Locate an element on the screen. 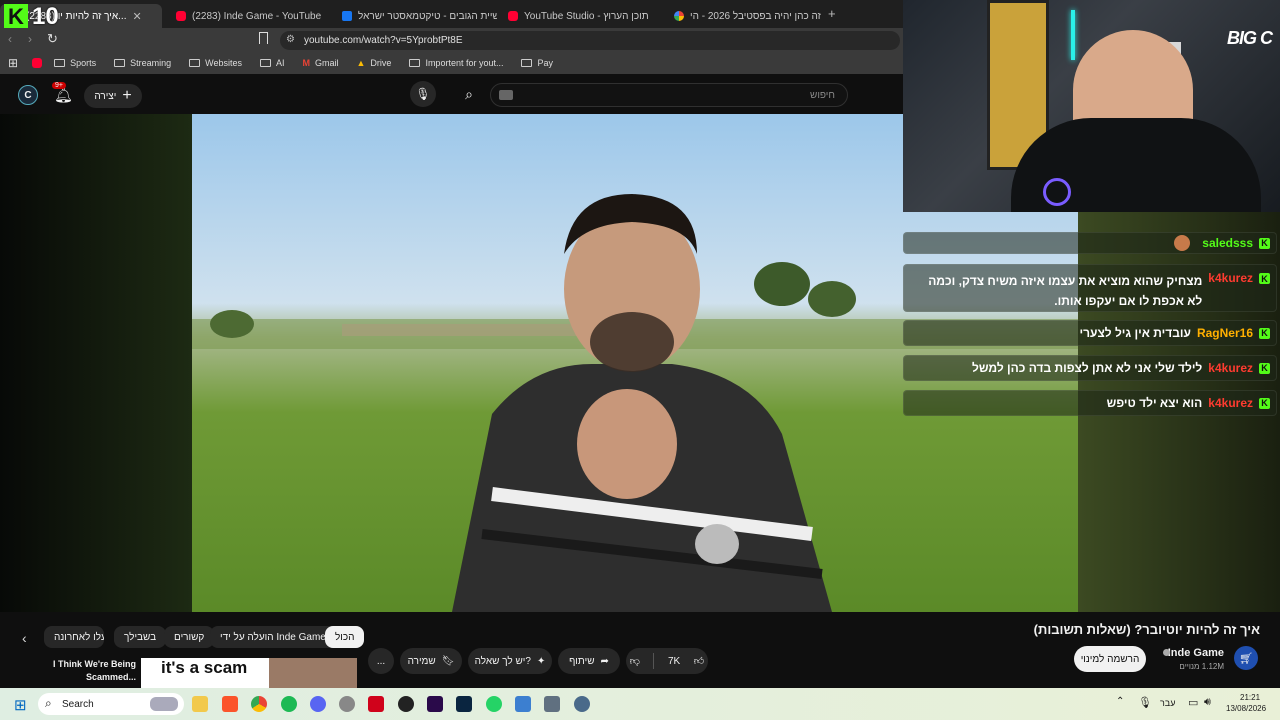 Image resolution: width=1280 pixels, height=720 pixels. bookmark-pay: Pay is located at coordinates (537, 63).